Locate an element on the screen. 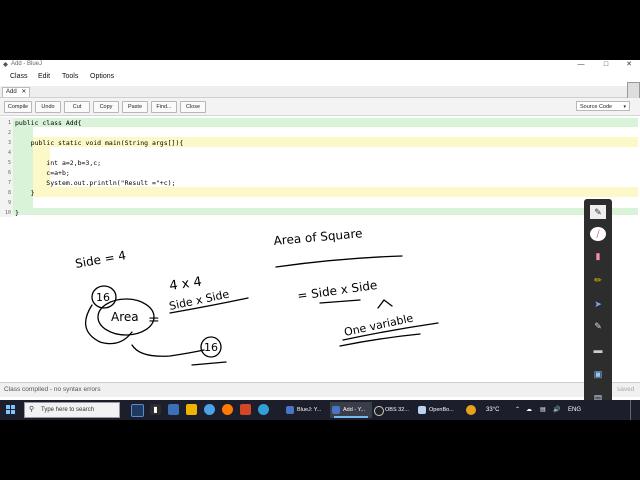  ink-16-b: 16 is located at coordinates (211, 347).